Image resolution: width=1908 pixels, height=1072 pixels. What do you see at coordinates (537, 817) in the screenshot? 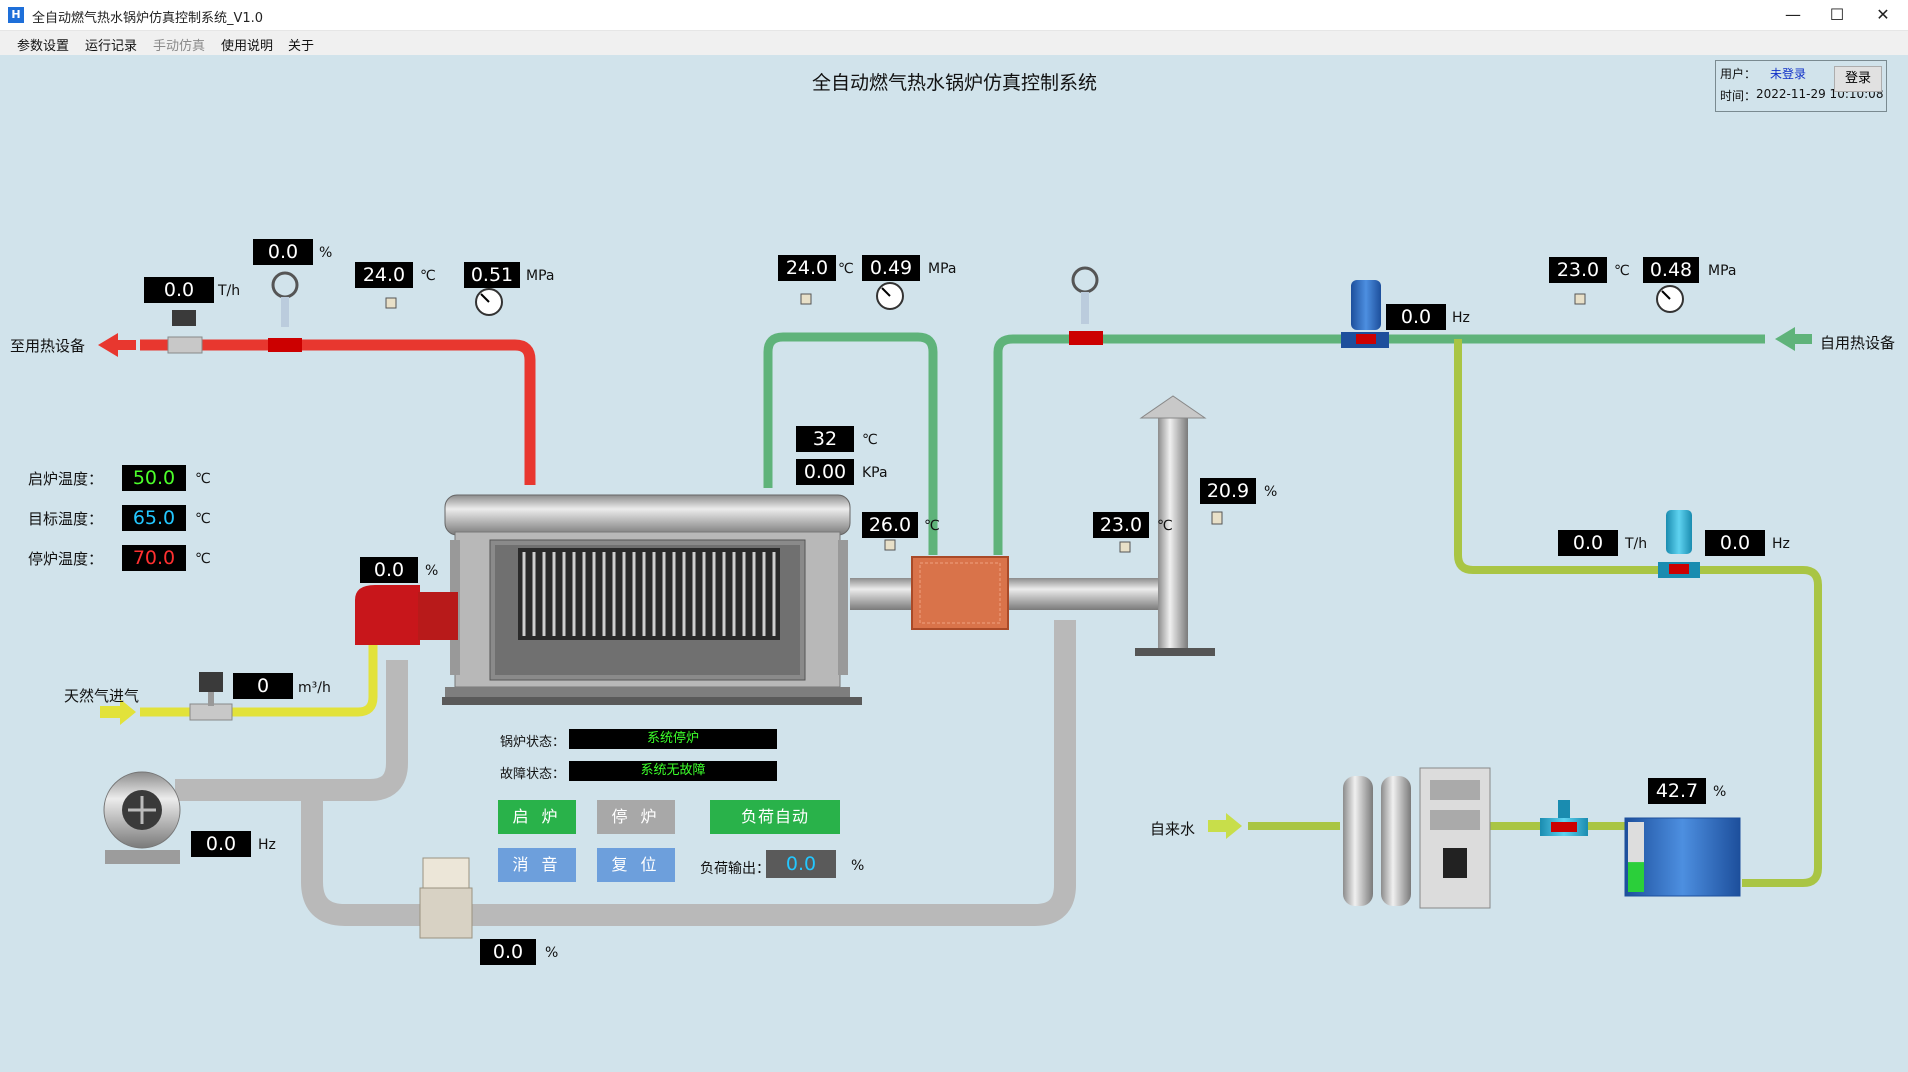
I see `start-boiler-button: 启 炉` at bounding box center [537, 817].